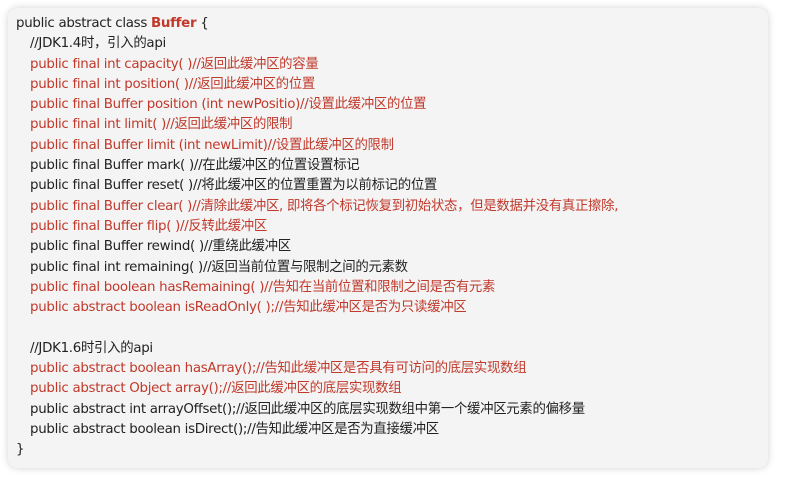 The width and height of the screenshot is (788, 487). What do you see at coordinates (20, 450) in the screenshot?
I see `close-brace: }` at bounding box center [20, 450].